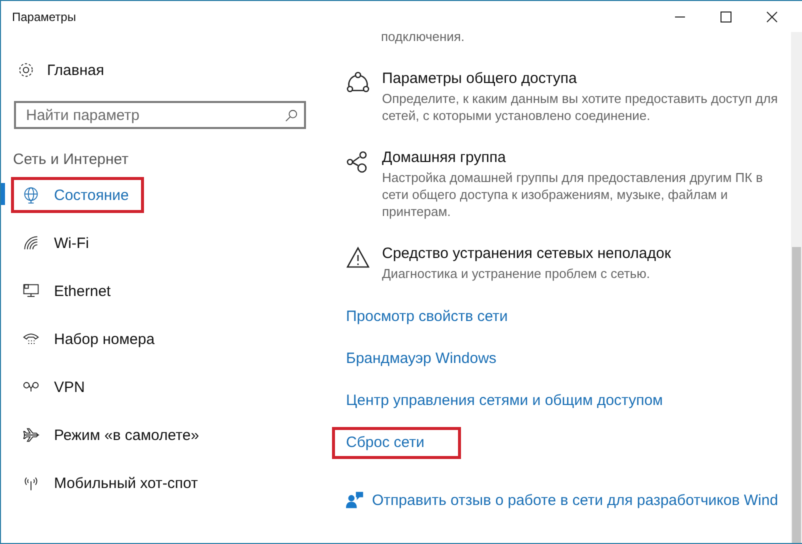 The image size is (802, 544). Describe the element at coordinates (161, 483) in the screenshot. I see `sidebar-item: Мобильный хот-спот` at that location.